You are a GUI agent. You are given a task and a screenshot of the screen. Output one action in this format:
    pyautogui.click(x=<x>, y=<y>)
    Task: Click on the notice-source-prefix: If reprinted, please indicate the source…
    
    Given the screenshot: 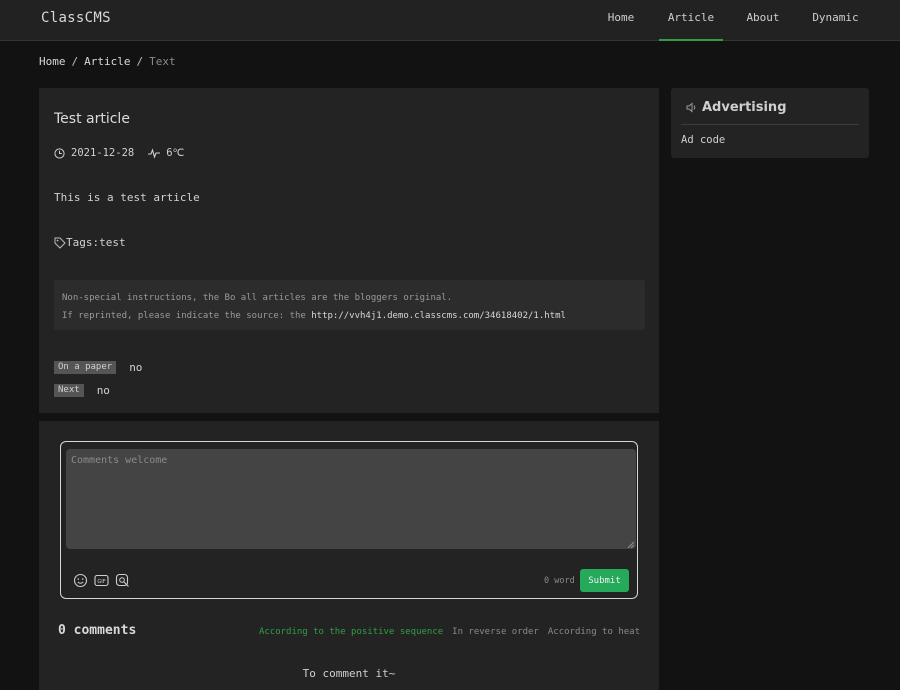 What is the action you would take?
    pyautogui.click(x=187, y=316)
    